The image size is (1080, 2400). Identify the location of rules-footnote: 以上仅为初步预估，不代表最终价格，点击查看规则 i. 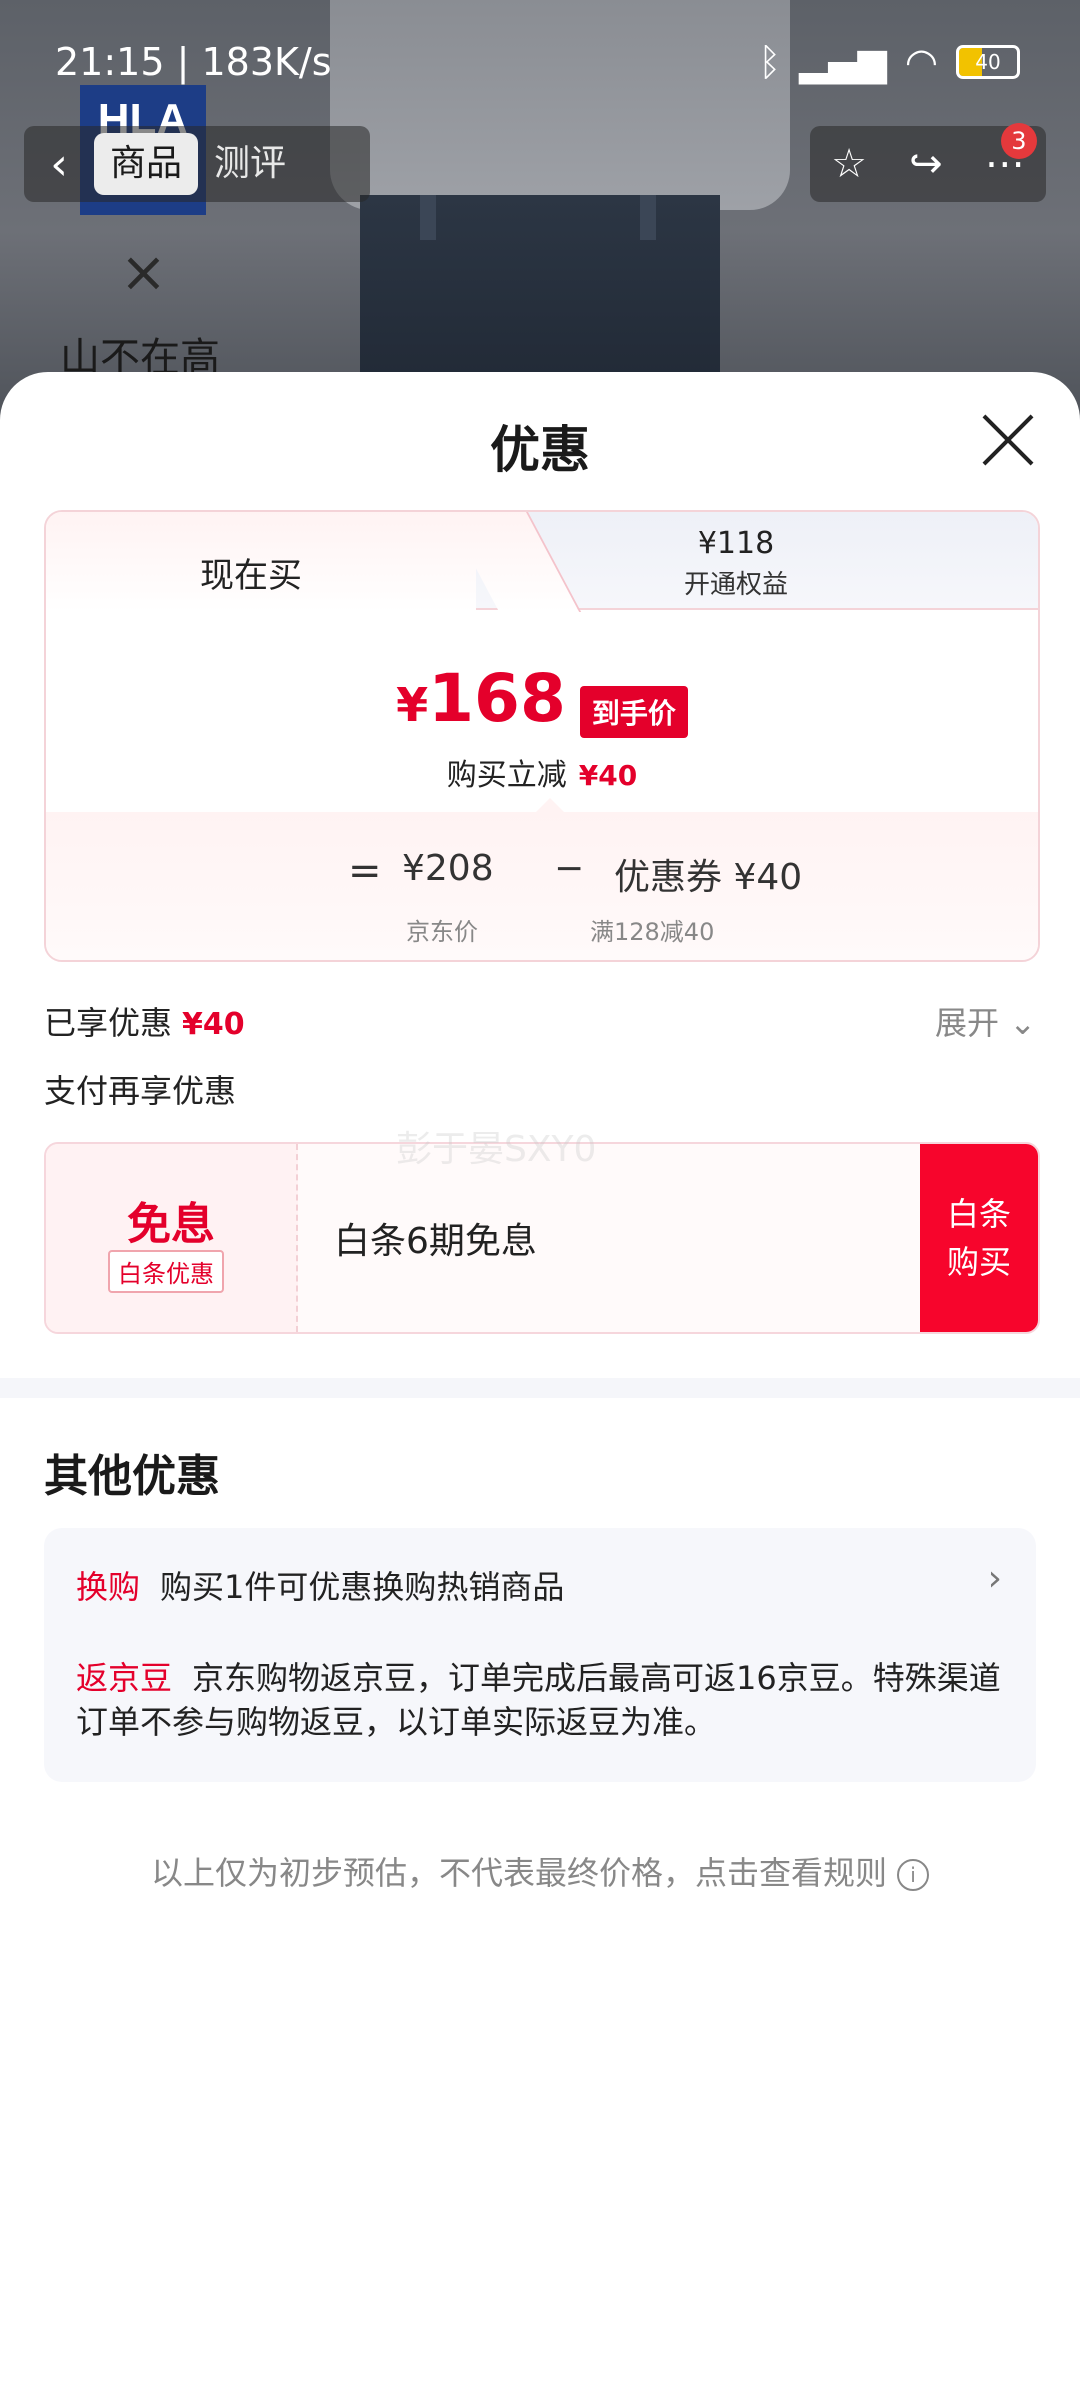
(540, 1871).